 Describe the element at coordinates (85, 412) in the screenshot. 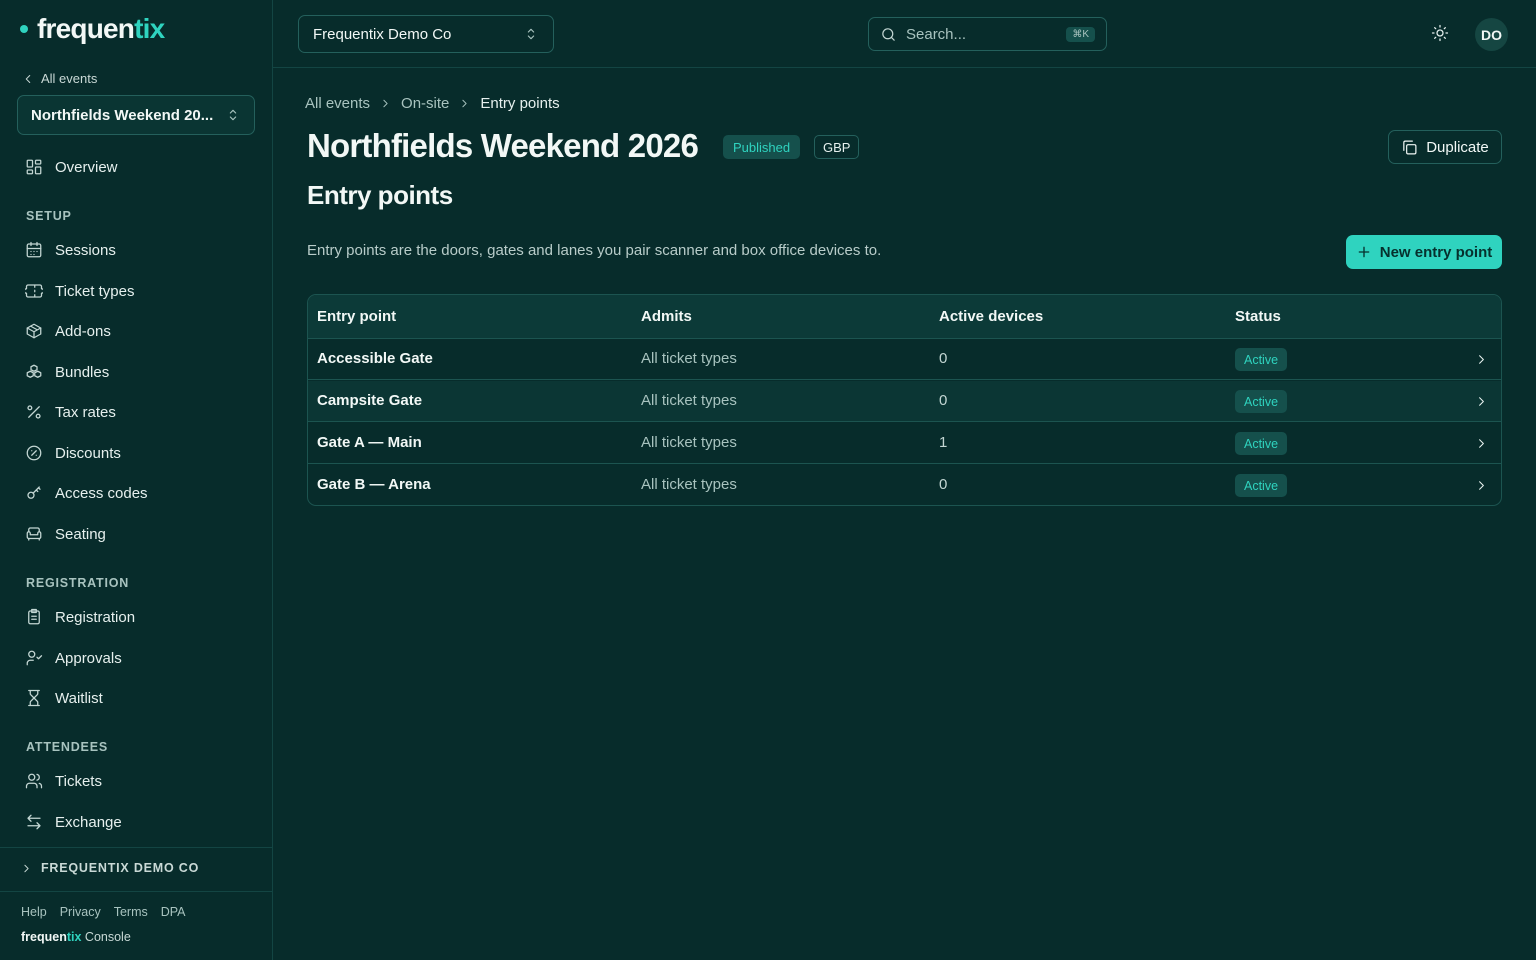

I see `sidebar-item-label: Tax rates` at that location.